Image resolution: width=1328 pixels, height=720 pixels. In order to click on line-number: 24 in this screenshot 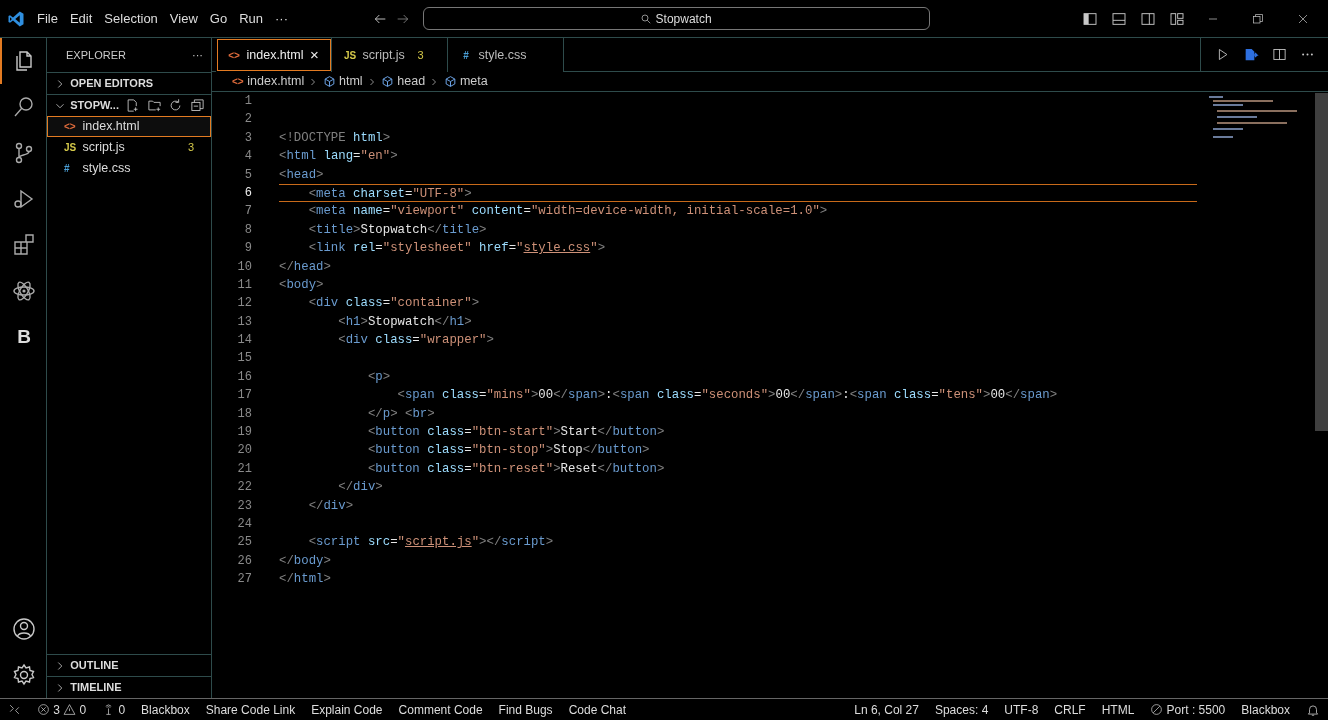, I will do `click(244, 524)`.